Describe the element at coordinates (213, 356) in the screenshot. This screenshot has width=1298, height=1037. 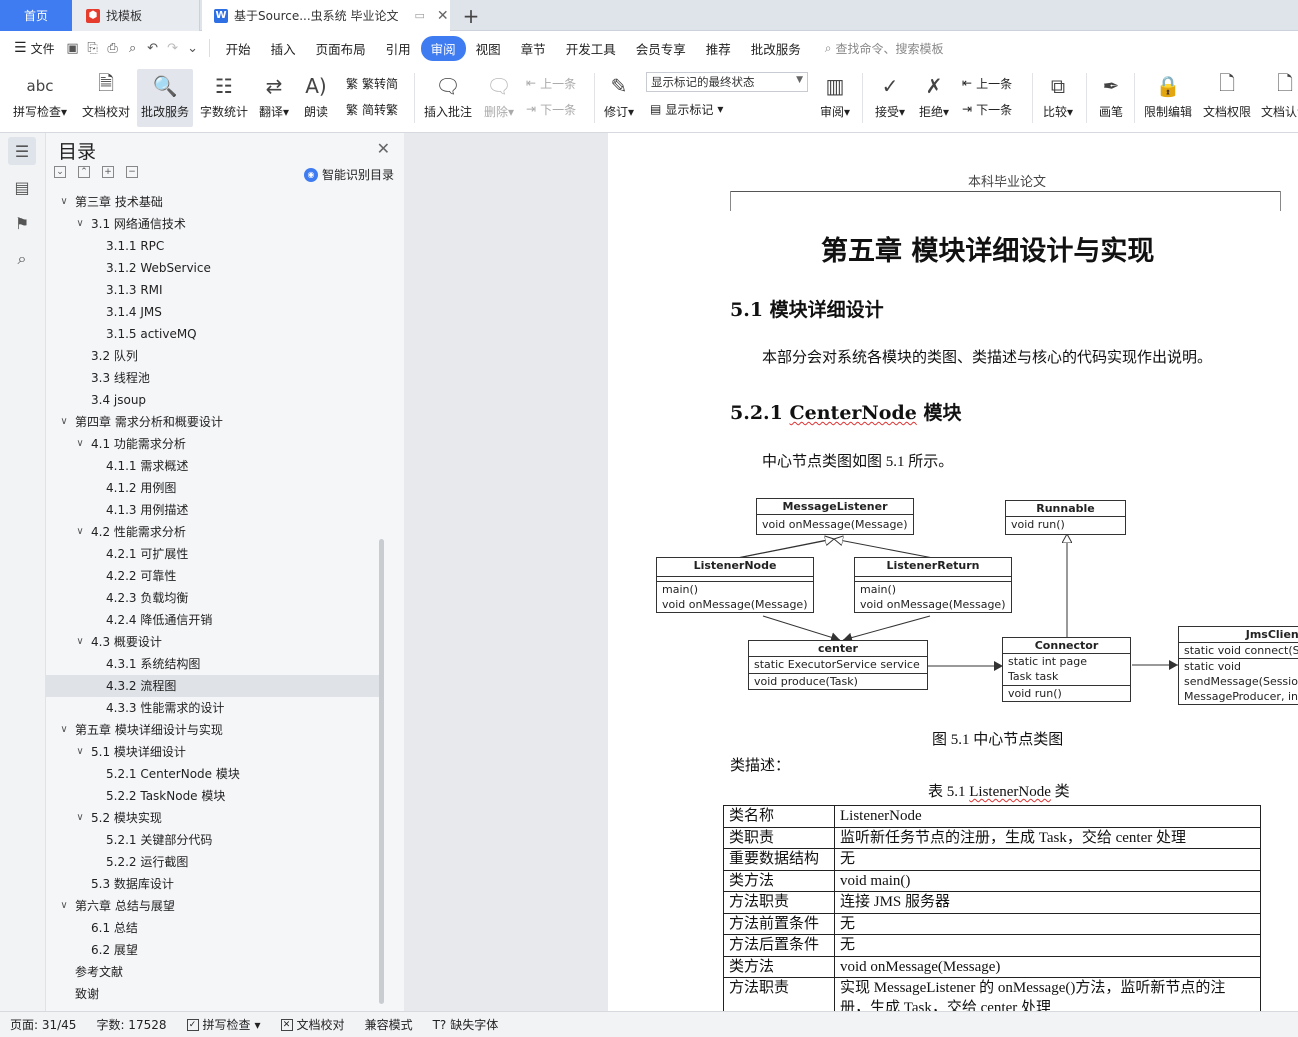
I see `toc-item: 3.2 队列` at that location.